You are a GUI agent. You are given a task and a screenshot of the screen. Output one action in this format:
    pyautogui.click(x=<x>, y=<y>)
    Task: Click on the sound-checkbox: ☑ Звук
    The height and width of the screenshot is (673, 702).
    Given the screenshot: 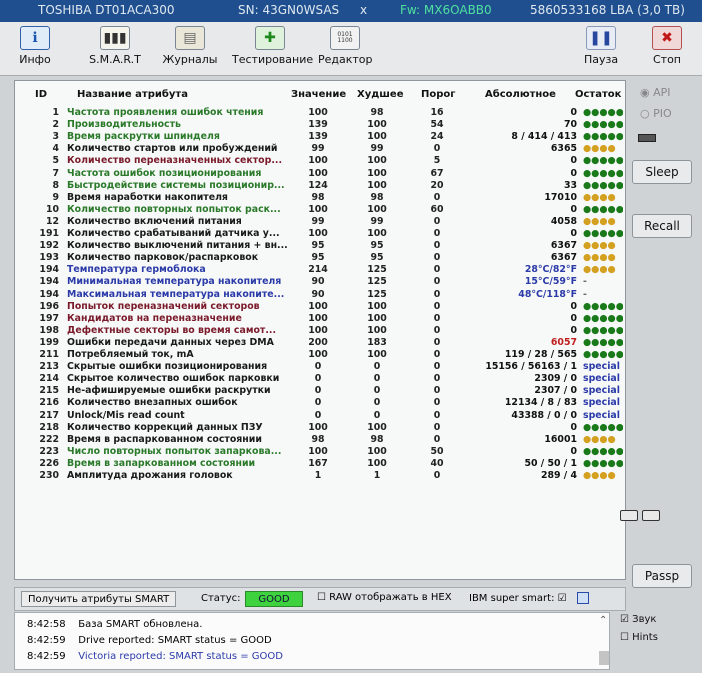 What is the action you would take?
    pyautogui.click(x=638, y=619)
    